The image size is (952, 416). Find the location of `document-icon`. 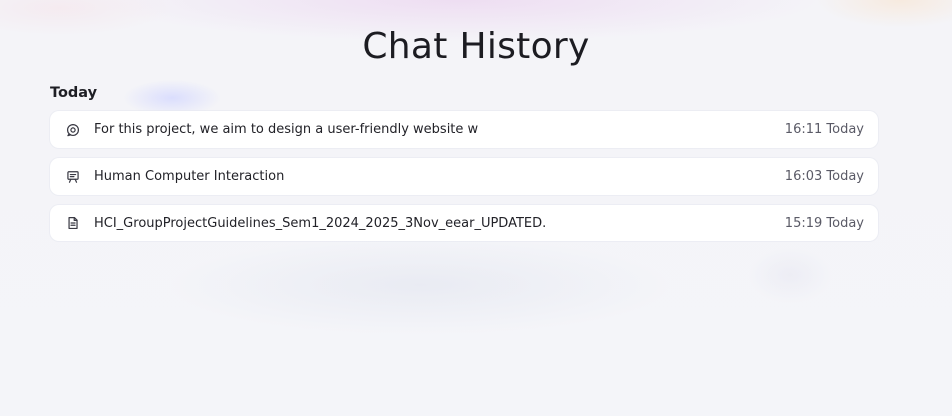

document-icon is located at coordinates (73, 223).